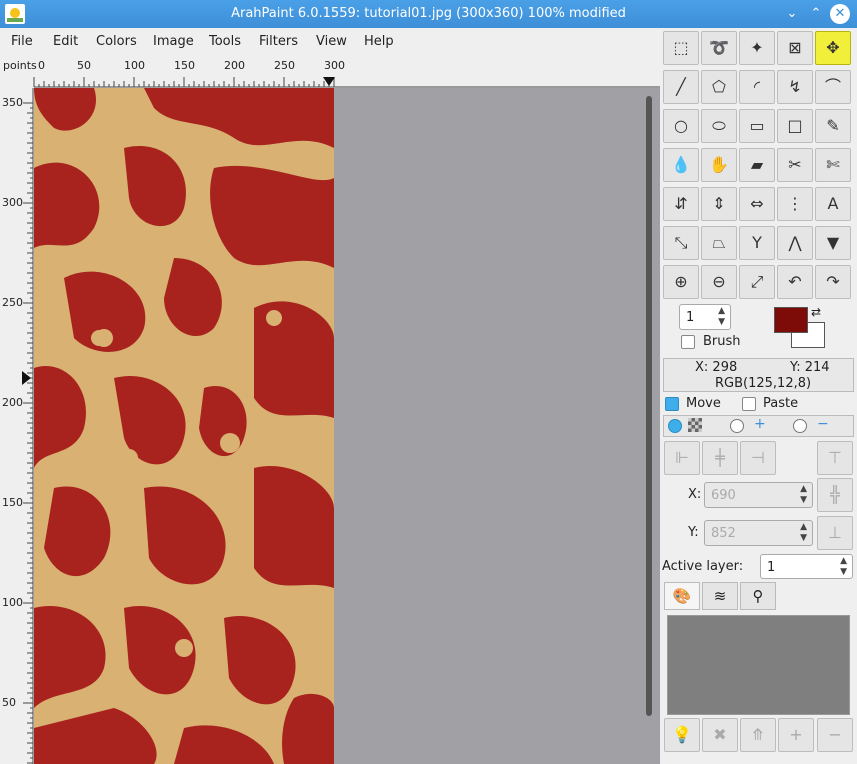 The image size is (857, 764). Describe the element at coordinates (835, 458) in the screenshot. I see `align-top-button: ⊤` at that location.